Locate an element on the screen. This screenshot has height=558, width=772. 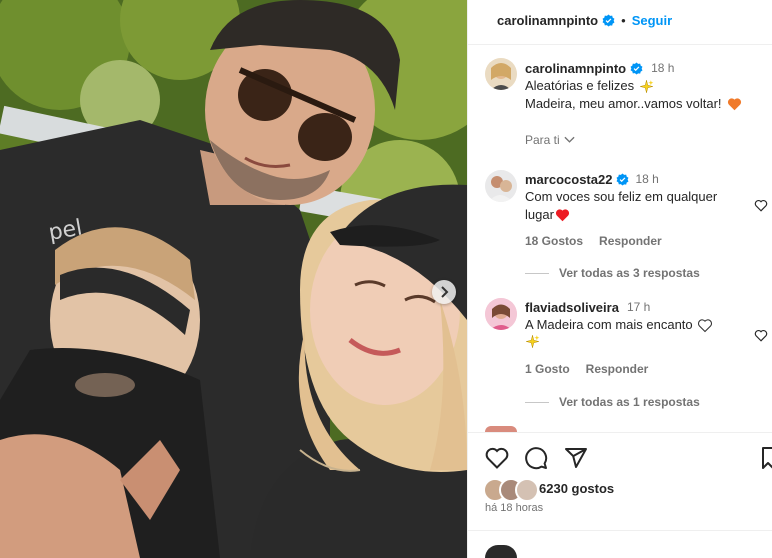
next-photo-button is located at coordinates (444, 292).